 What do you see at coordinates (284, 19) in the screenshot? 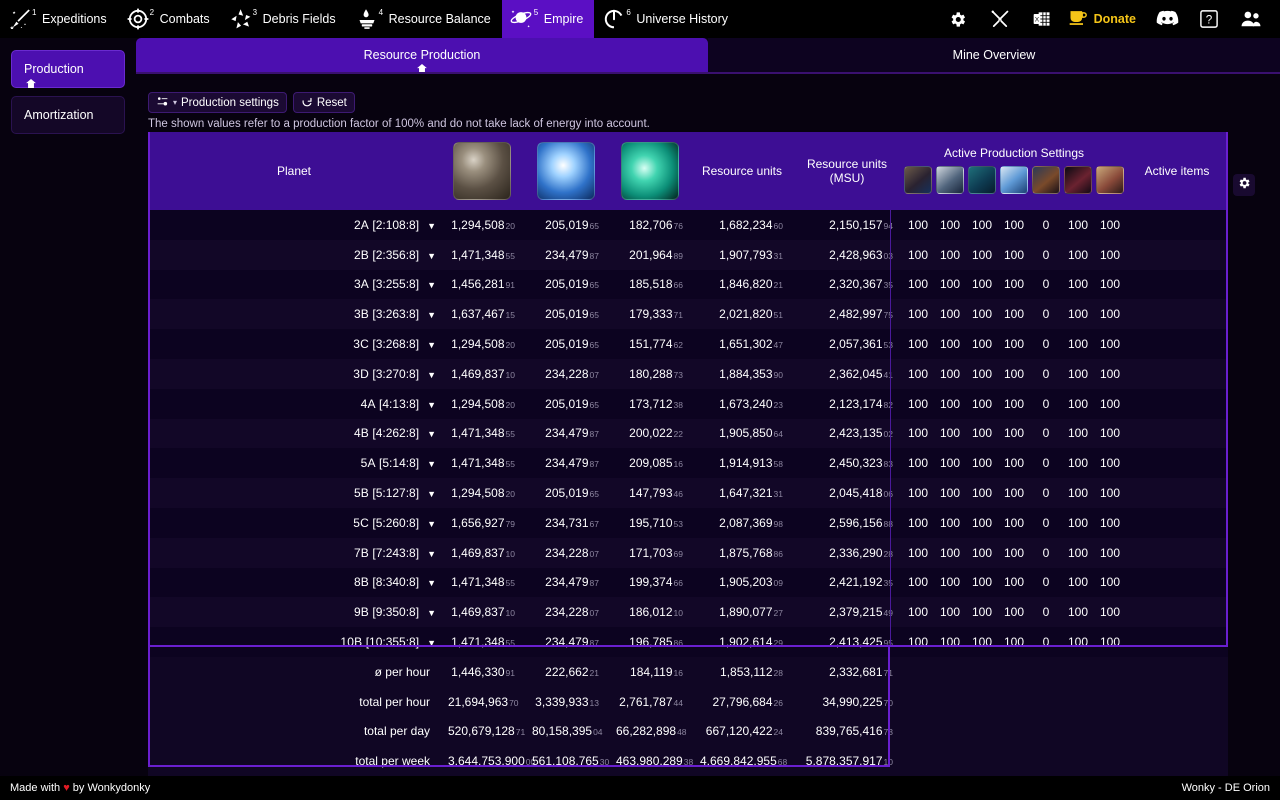
I see `nav-item-debris-fields: 3 Debris Fields` at bounding box center [284, 19].